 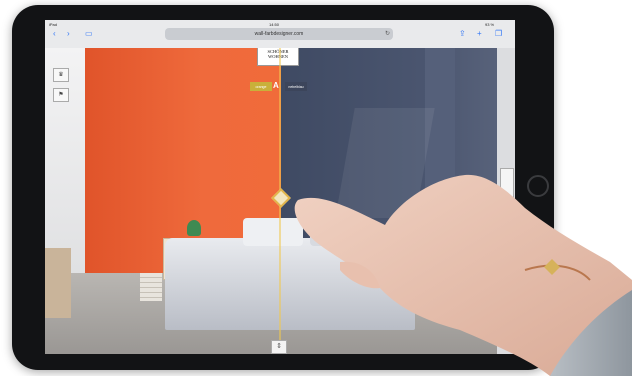 I want to click on url-field: wall-farbdesigner.com, so click(x=279, y=34).